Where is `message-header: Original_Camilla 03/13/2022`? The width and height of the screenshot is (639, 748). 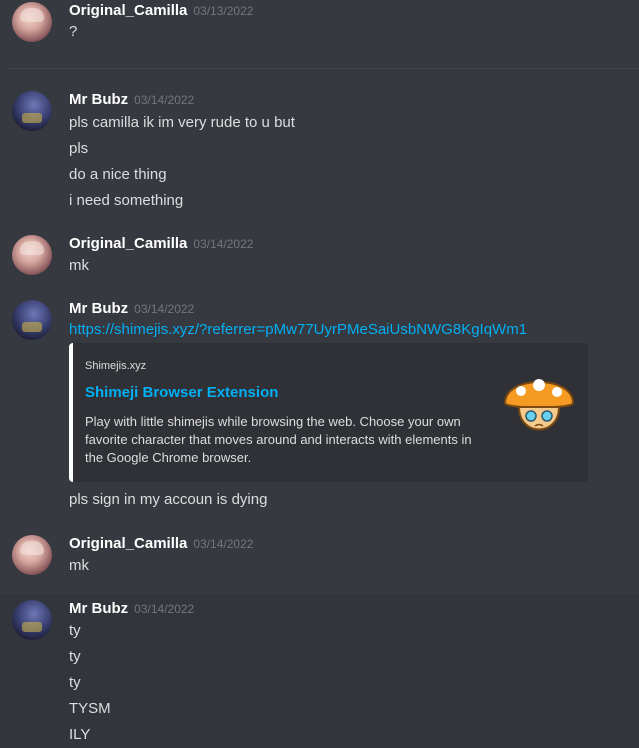
message-header: Original_Camilla 03/13/2022 is located at coordinates (161, 11).